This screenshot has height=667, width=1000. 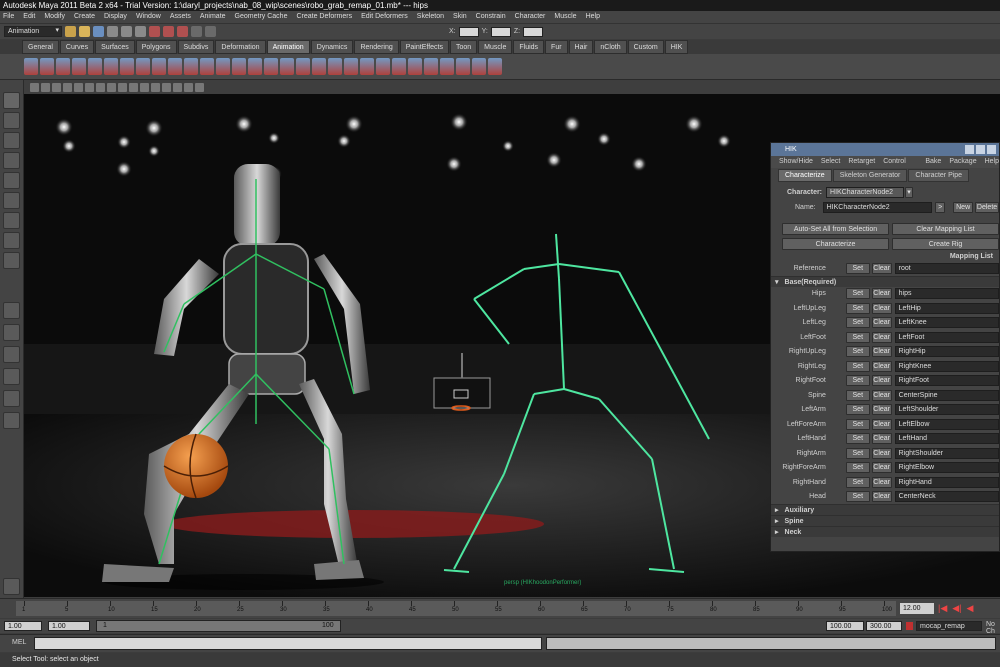 I want to click on go-to-start-icon: |◀, so click(x=942, y=608).